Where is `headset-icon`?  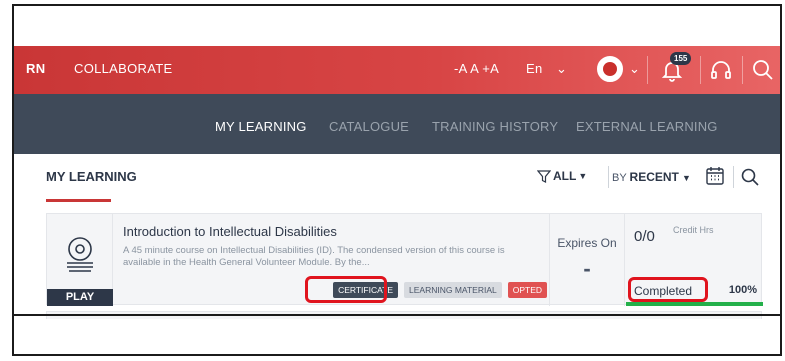 headset-icon is located at coordinates (721, 70).